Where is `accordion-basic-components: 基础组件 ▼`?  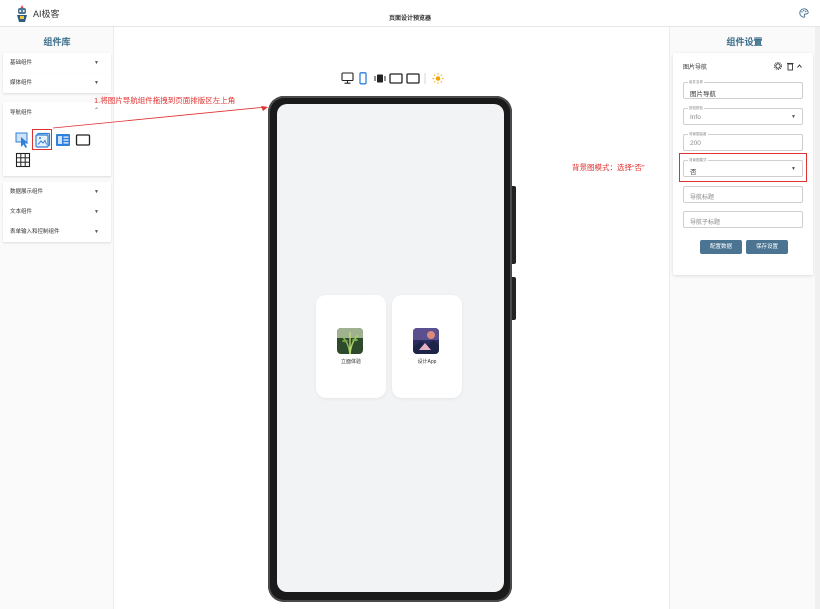
accordion-basic-components: 基础组件 ▼ is located at coordinates (57, 63).